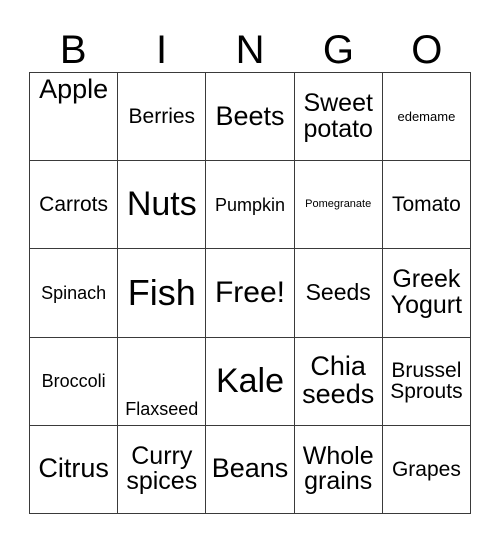 This screenshot has width=500, height=544. Describe the element at coordinates (338, 293) in the screenshot. I see `bingo-cell: Seeds` at that location.